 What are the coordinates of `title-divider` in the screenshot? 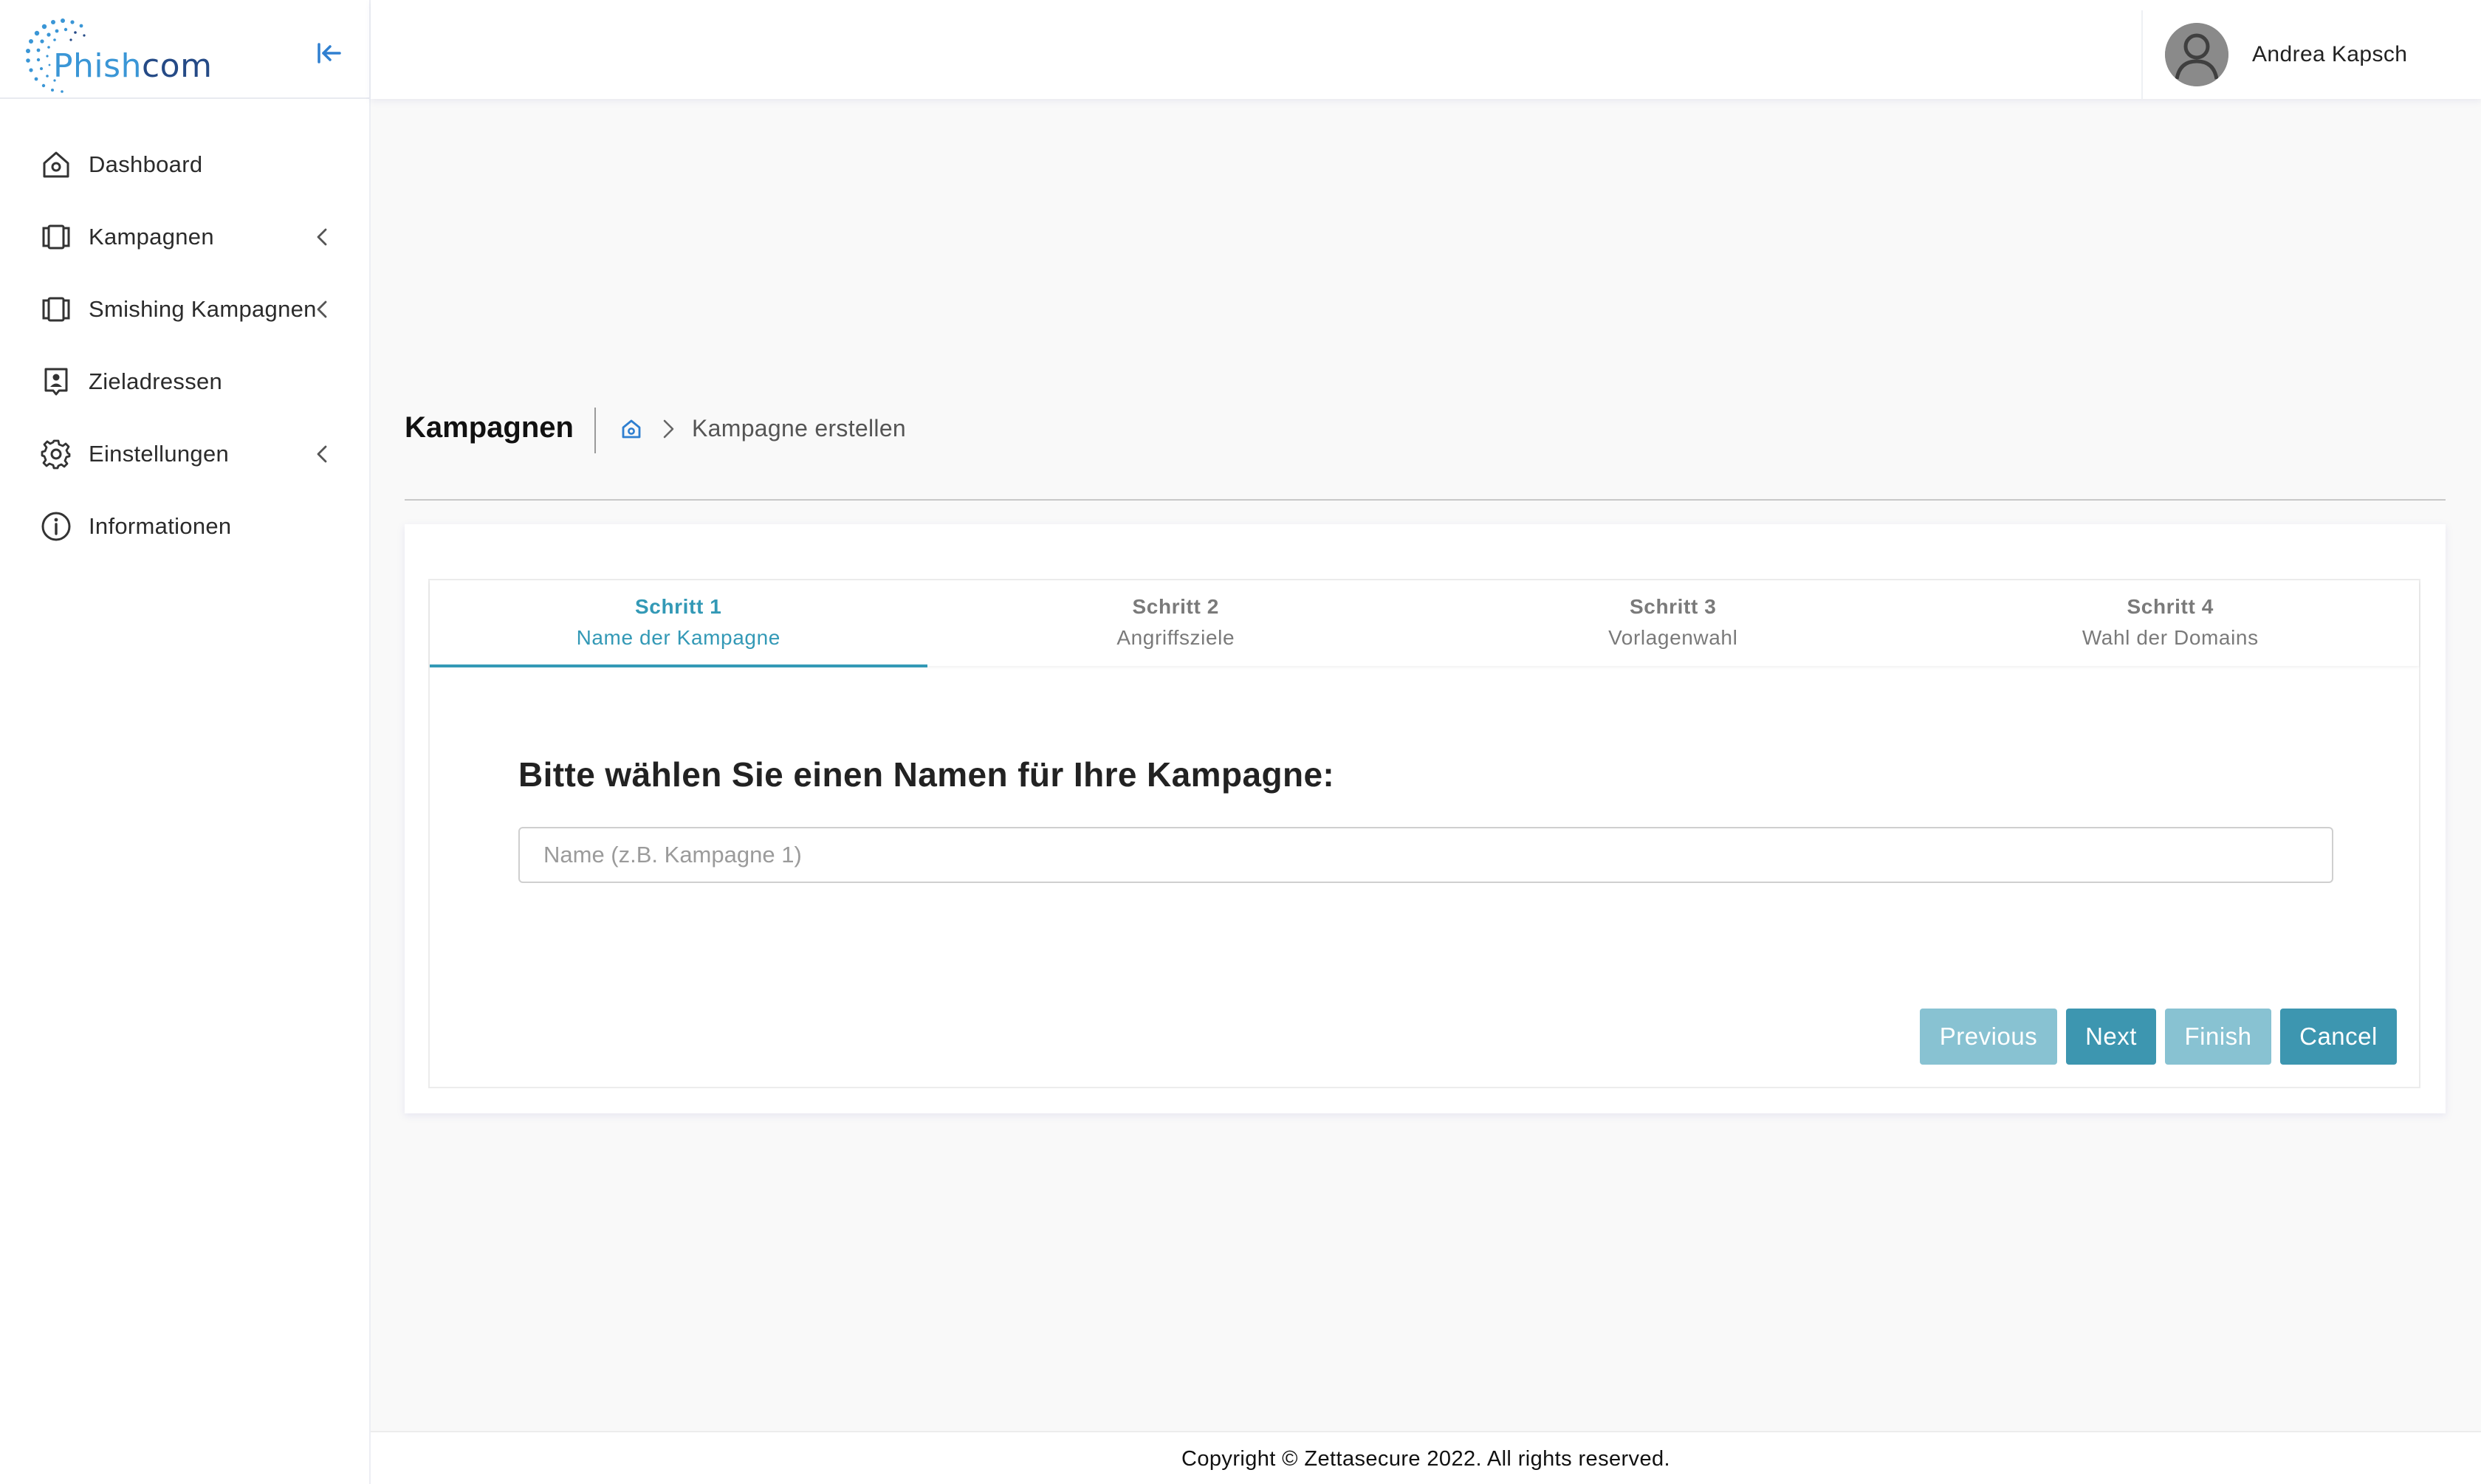 It's located at (595, 430).